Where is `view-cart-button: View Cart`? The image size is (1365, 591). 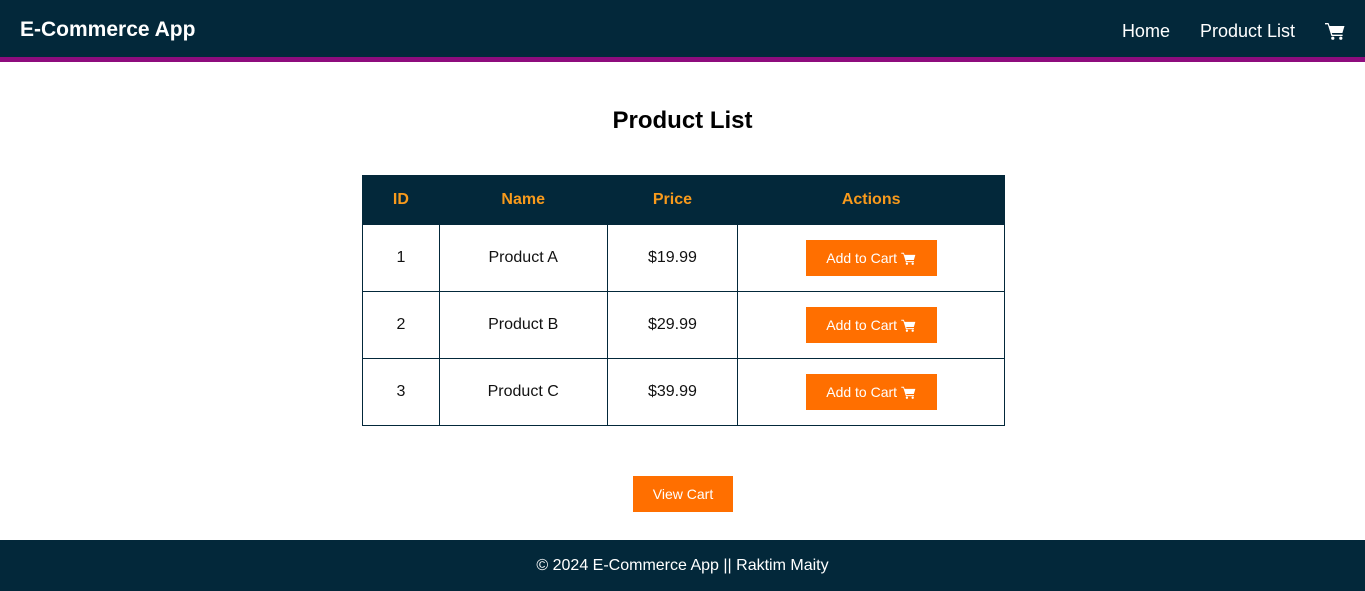
view-cart-button: View Cart is located at coordinates (683, 494).